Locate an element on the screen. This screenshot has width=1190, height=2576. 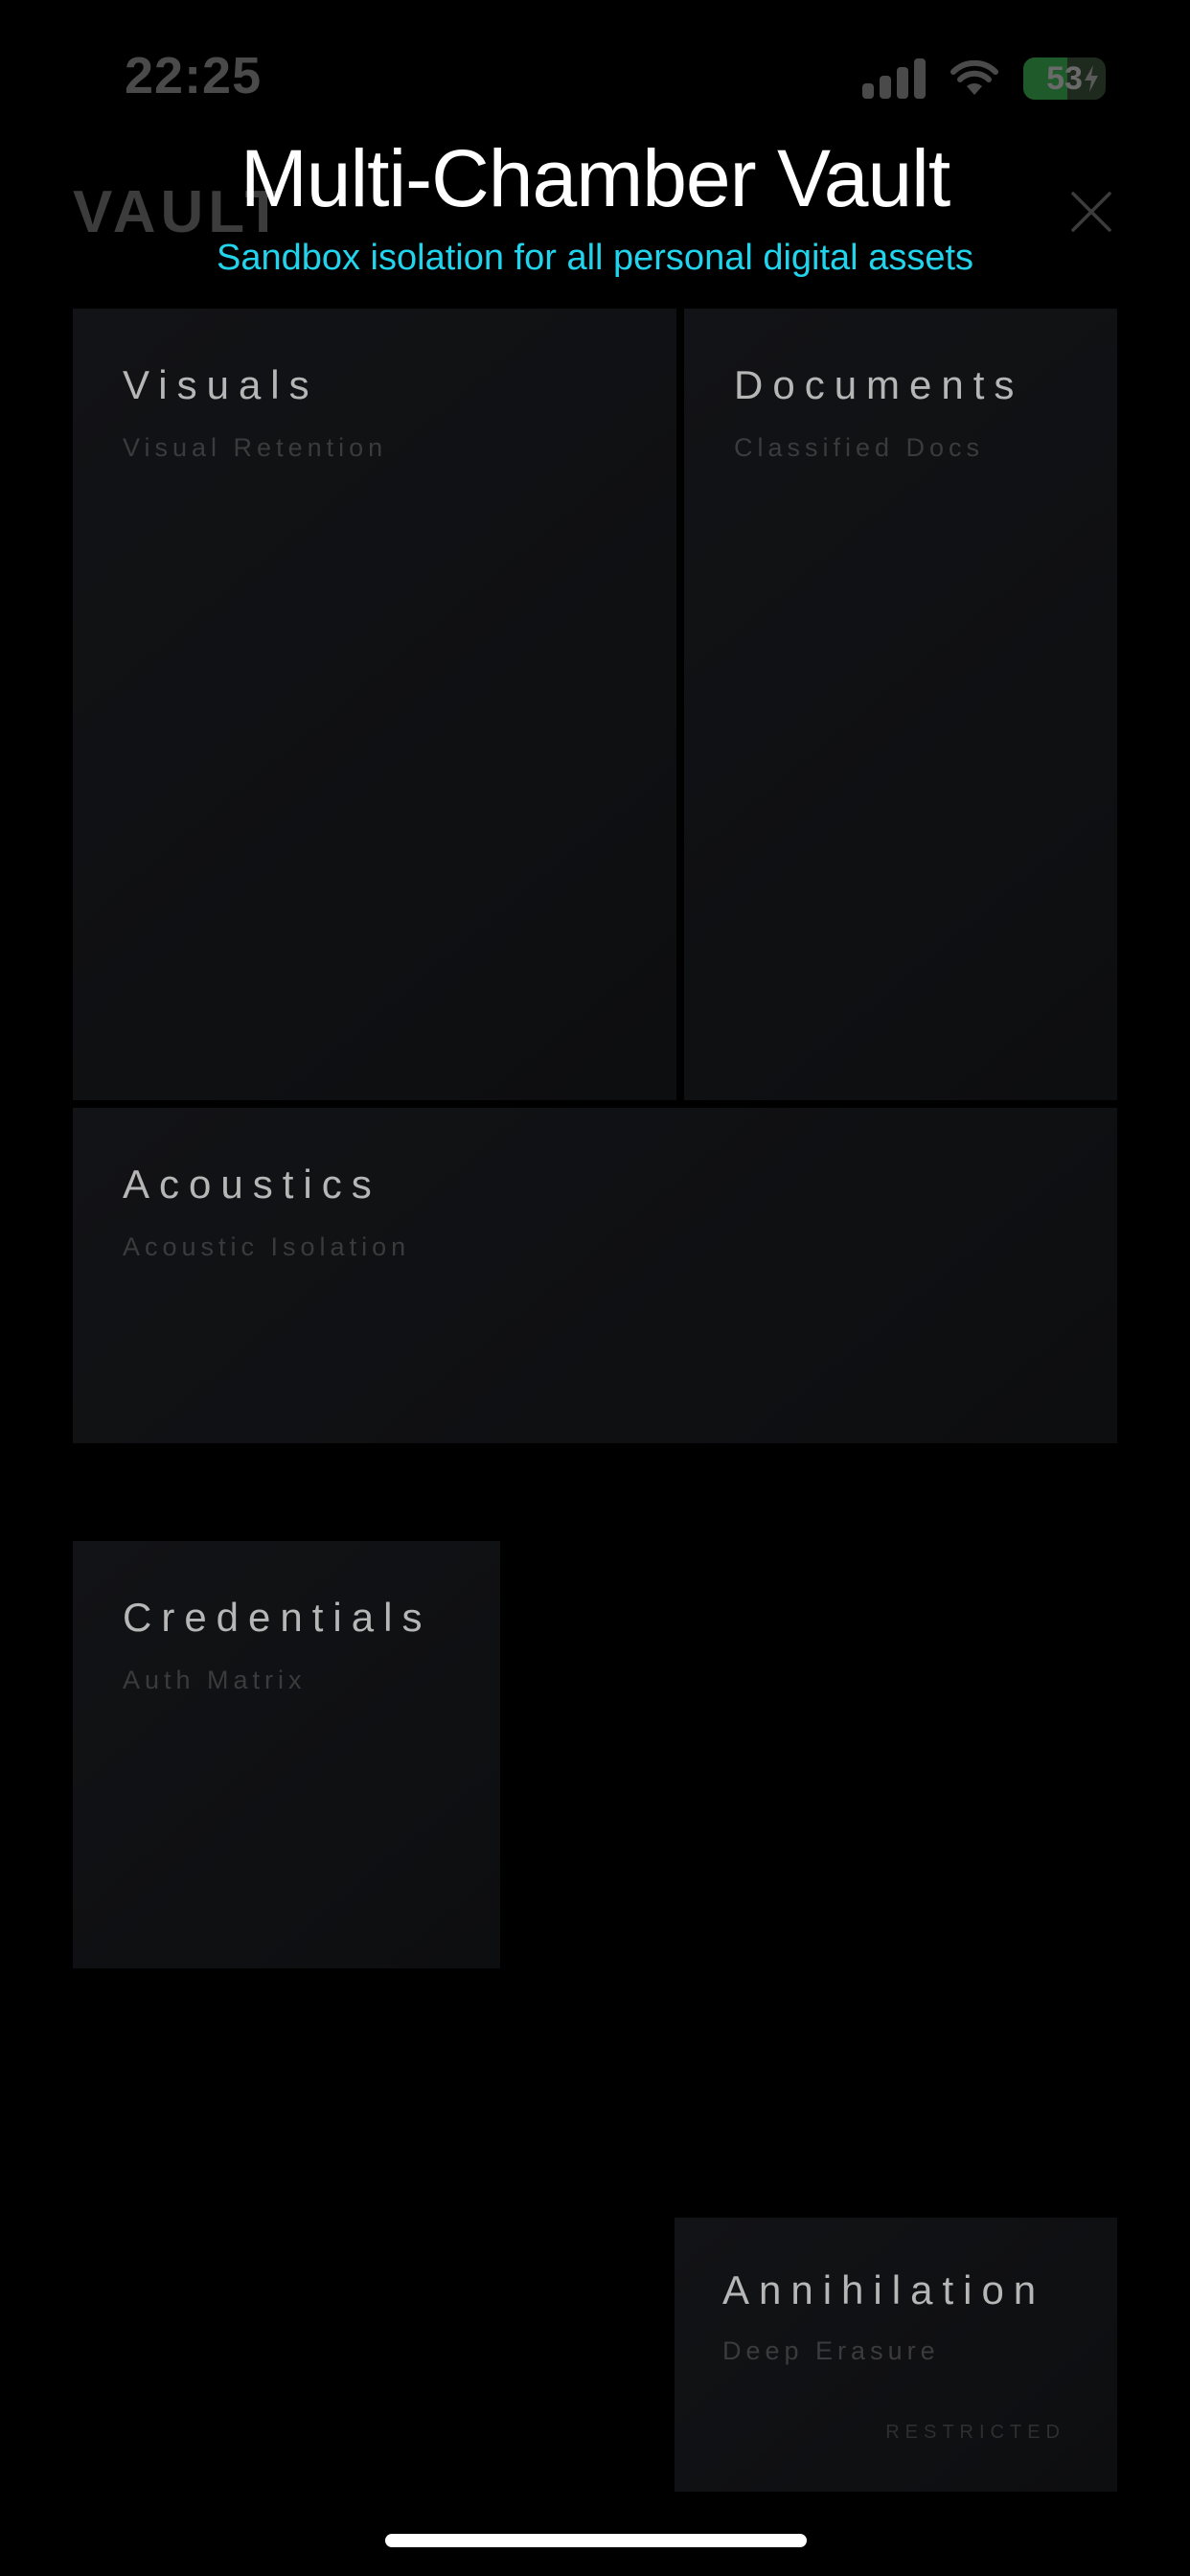
status-indicators: 53 is located at coordinates (984, 79).